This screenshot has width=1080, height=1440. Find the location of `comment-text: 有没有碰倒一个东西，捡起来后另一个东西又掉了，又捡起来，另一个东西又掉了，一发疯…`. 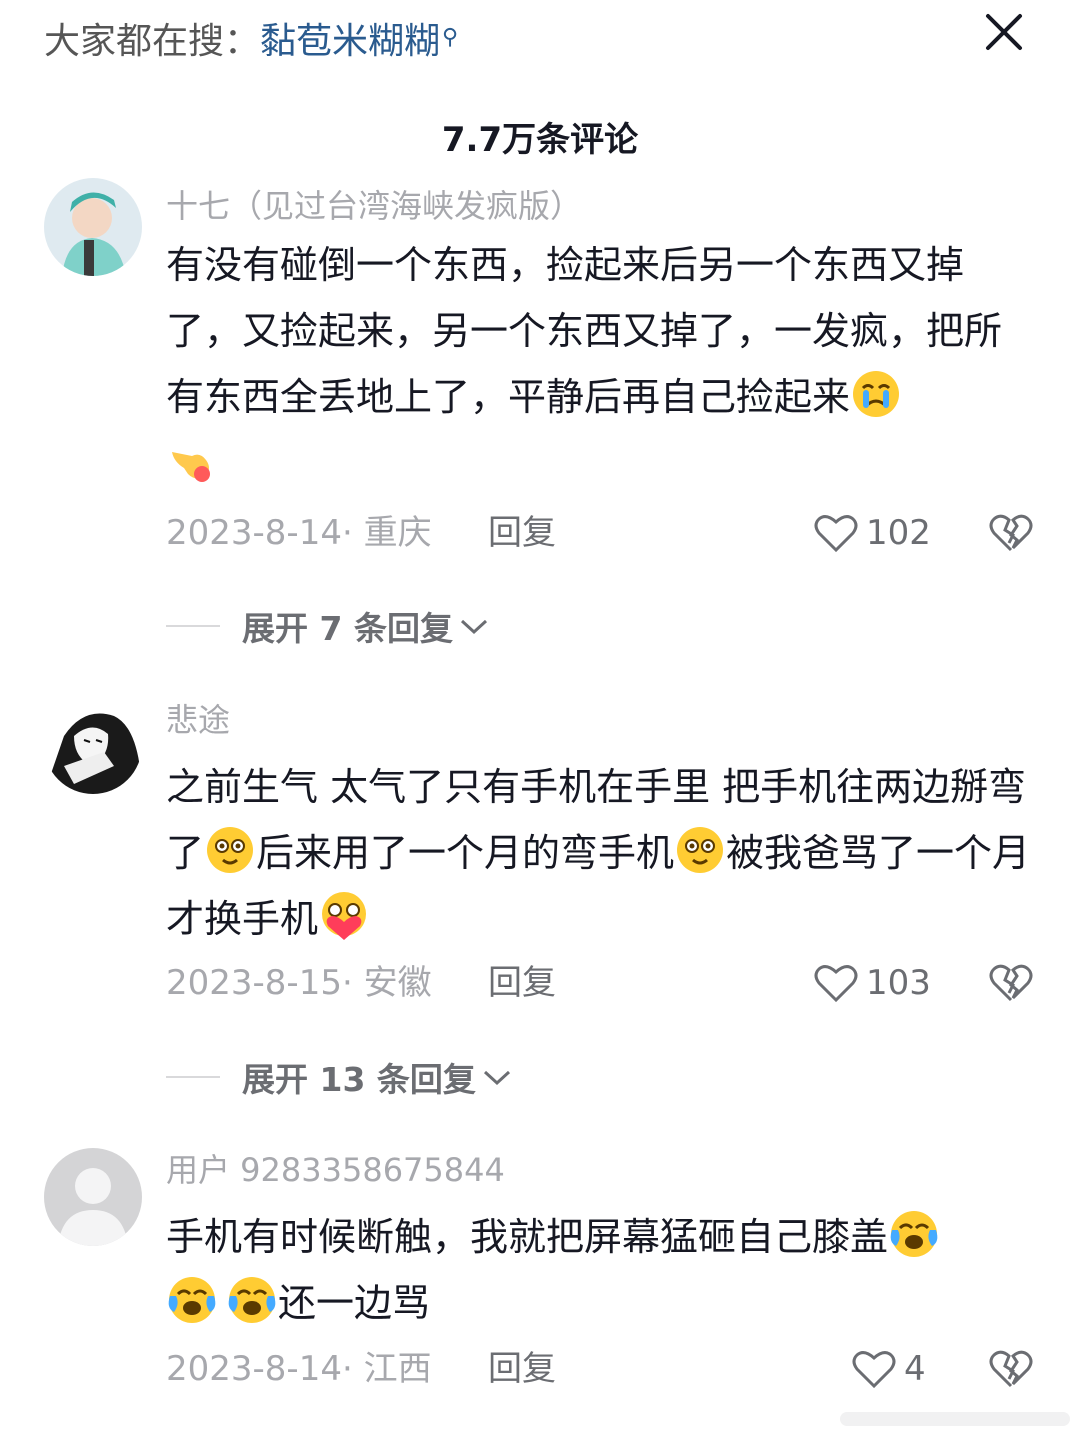

comment-text: 有没有碰倒一个东西，捡起来后另一个东西又掉了，又捡起来，另一个东西又掉了，一发疯… is located at coordinates (601, 364).